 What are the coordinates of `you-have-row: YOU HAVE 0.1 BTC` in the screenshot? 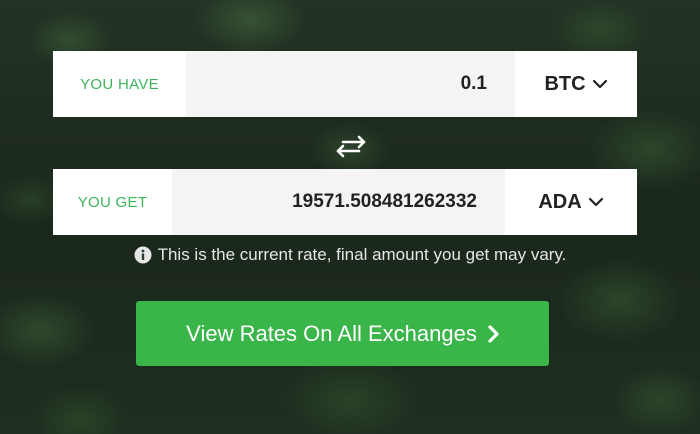 It's located at (345, 84).